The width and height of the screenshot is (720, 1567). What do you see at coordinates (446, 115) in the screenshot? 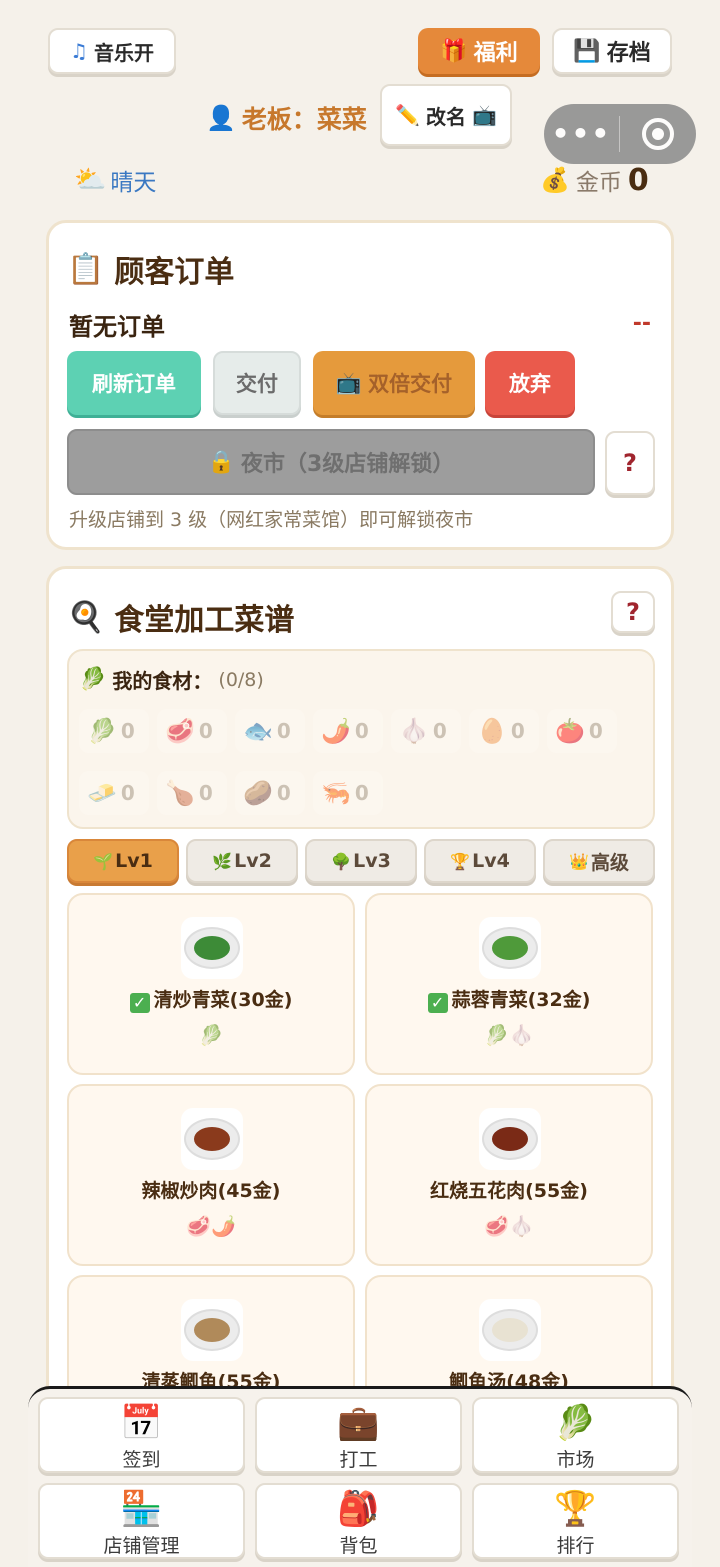
I see `rename-button: ✏️ 改名 📺` at bounding box center [446, 115].